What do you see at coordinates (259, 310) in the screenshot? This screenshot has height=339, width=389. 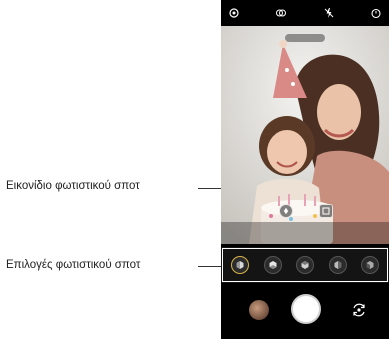 I see `gallery-thumbnail` at bounding box center [259, 310].